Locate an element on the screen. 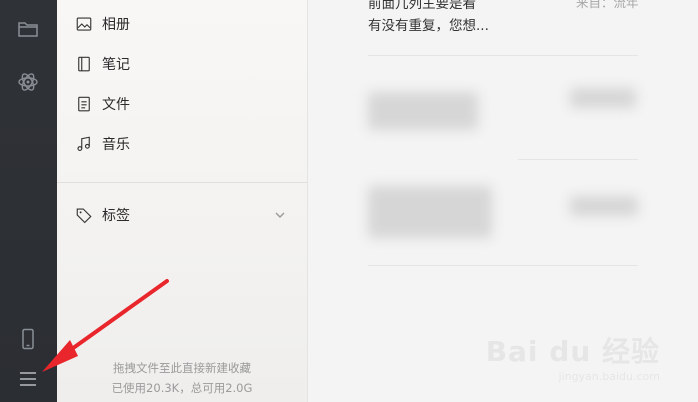 The height and width of the screenshot is (402, 698). sidebar-item-notes: 笔记 is located at coordinates (102, 64).